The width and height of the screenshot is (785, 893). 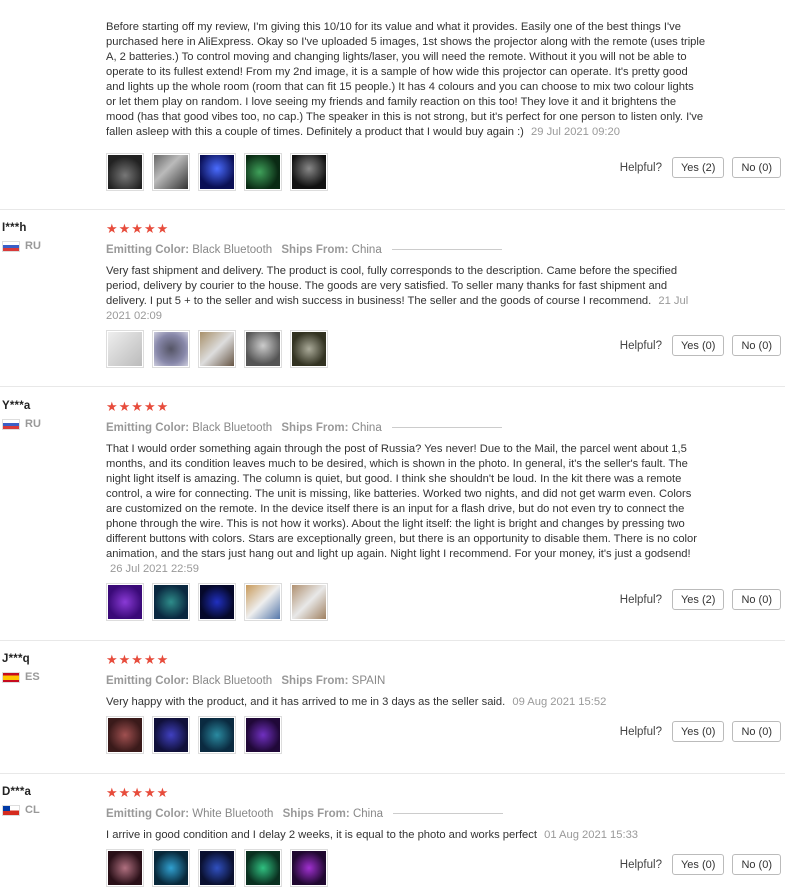 What do you see at coordinates (21, 668) in the screenshot?
I see `reviewer: J***q ES` at bounding box center [21, 668].